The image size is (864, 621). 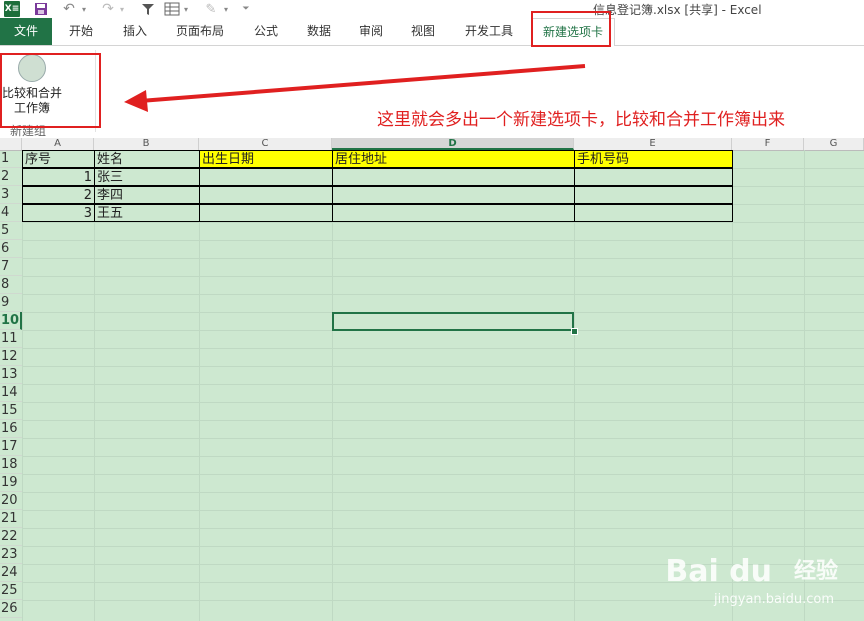 What do you see at coordinates (41, 9) in the screenshot?
I see `save-icon` at bounding box center [41, 9].